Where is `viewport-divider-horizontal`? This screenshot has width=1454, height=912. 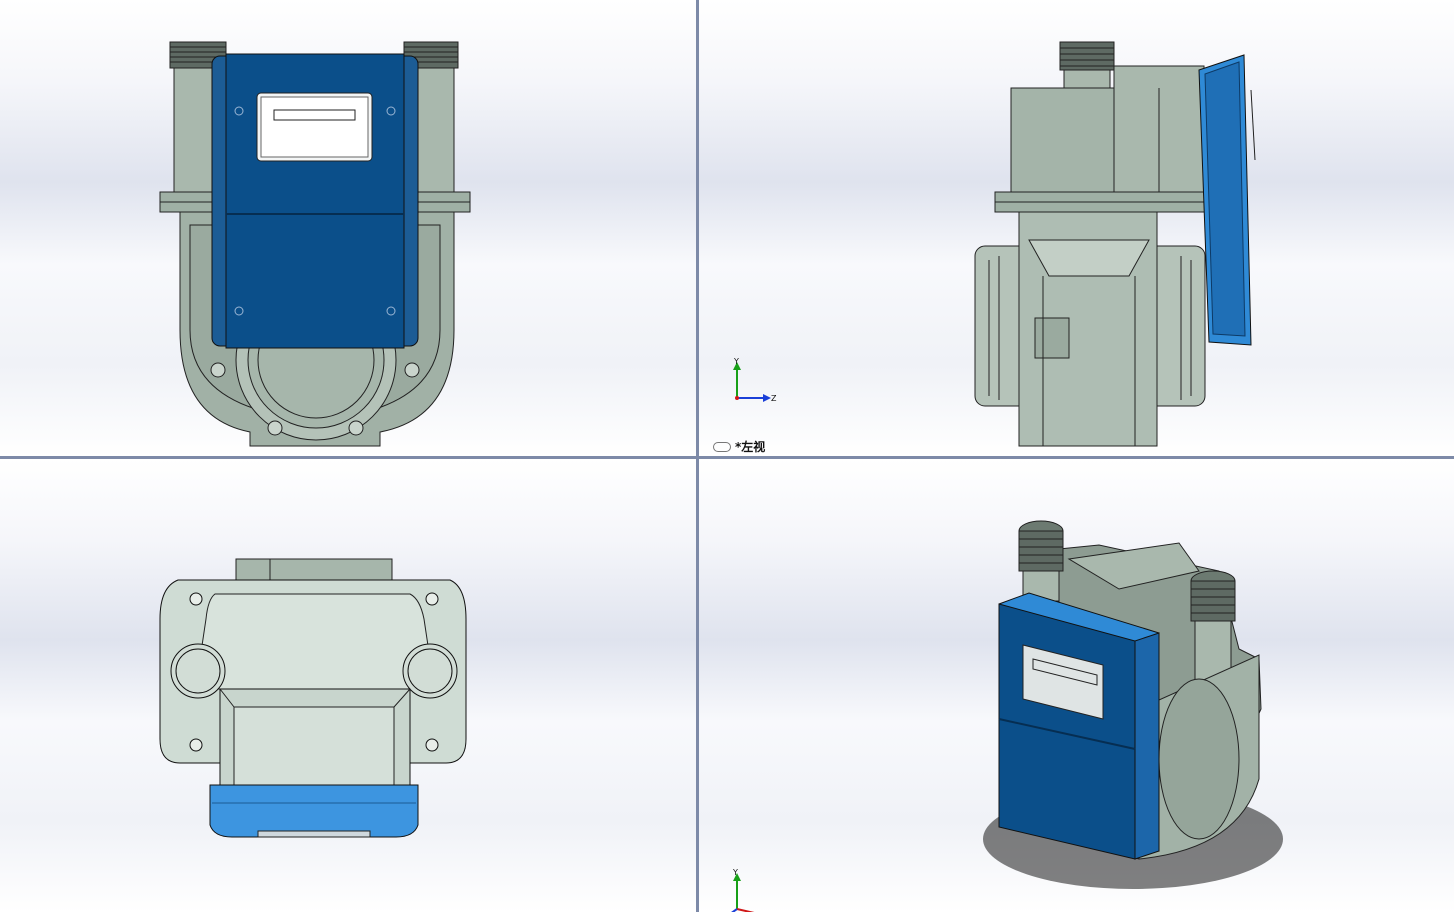 viewport-divider-horizontal is located at coordinates (727, 457).